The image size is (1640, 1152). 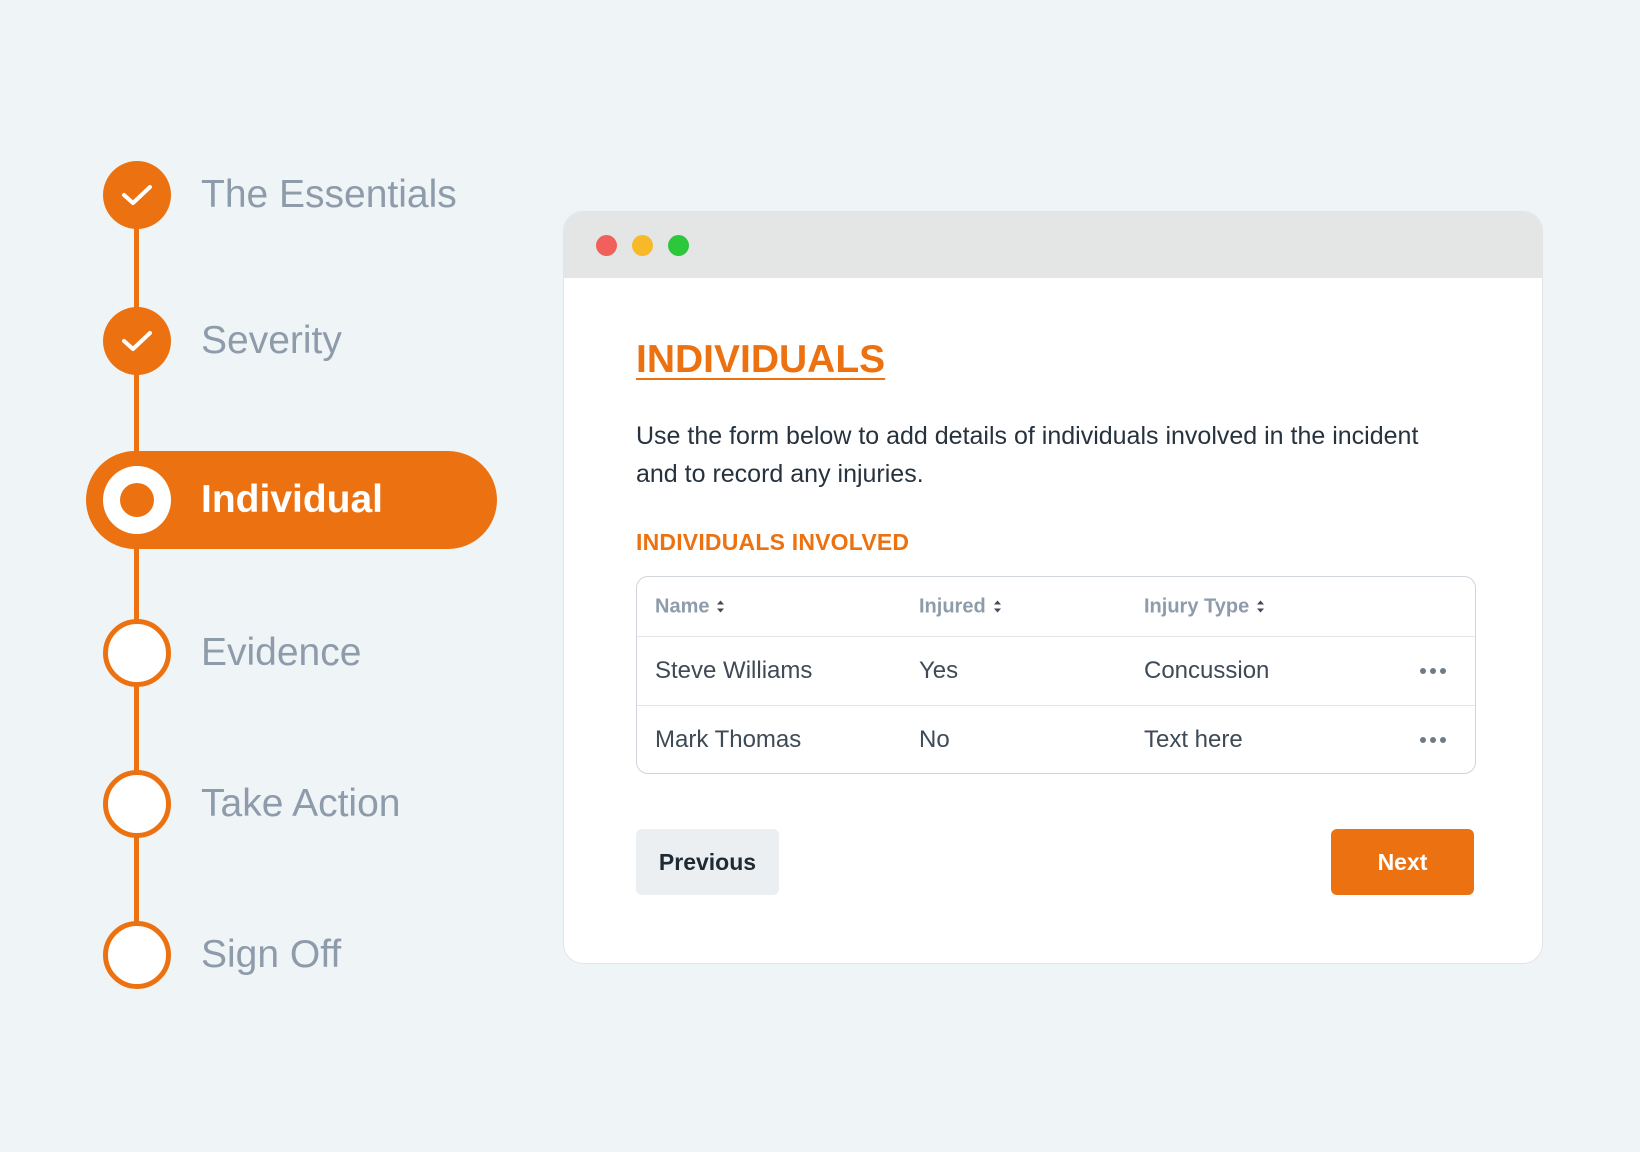 I want to click on previous-button: Previous, so click(x=707, y=862).